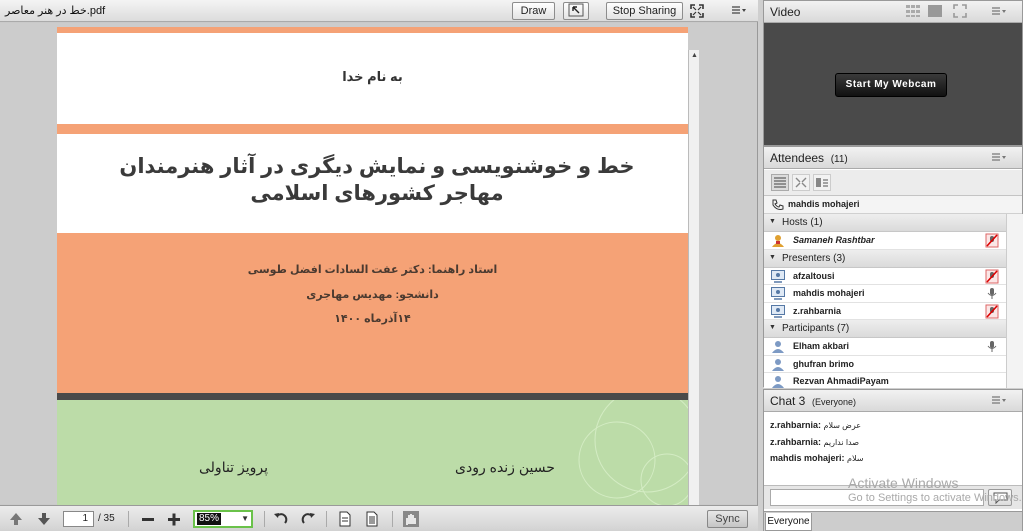 This screenshot has width=1023, height=531. Describe the element at coordinates (885, 329) in the screenshot. I see `group-participants: ▼ Participants (7)` at that location.